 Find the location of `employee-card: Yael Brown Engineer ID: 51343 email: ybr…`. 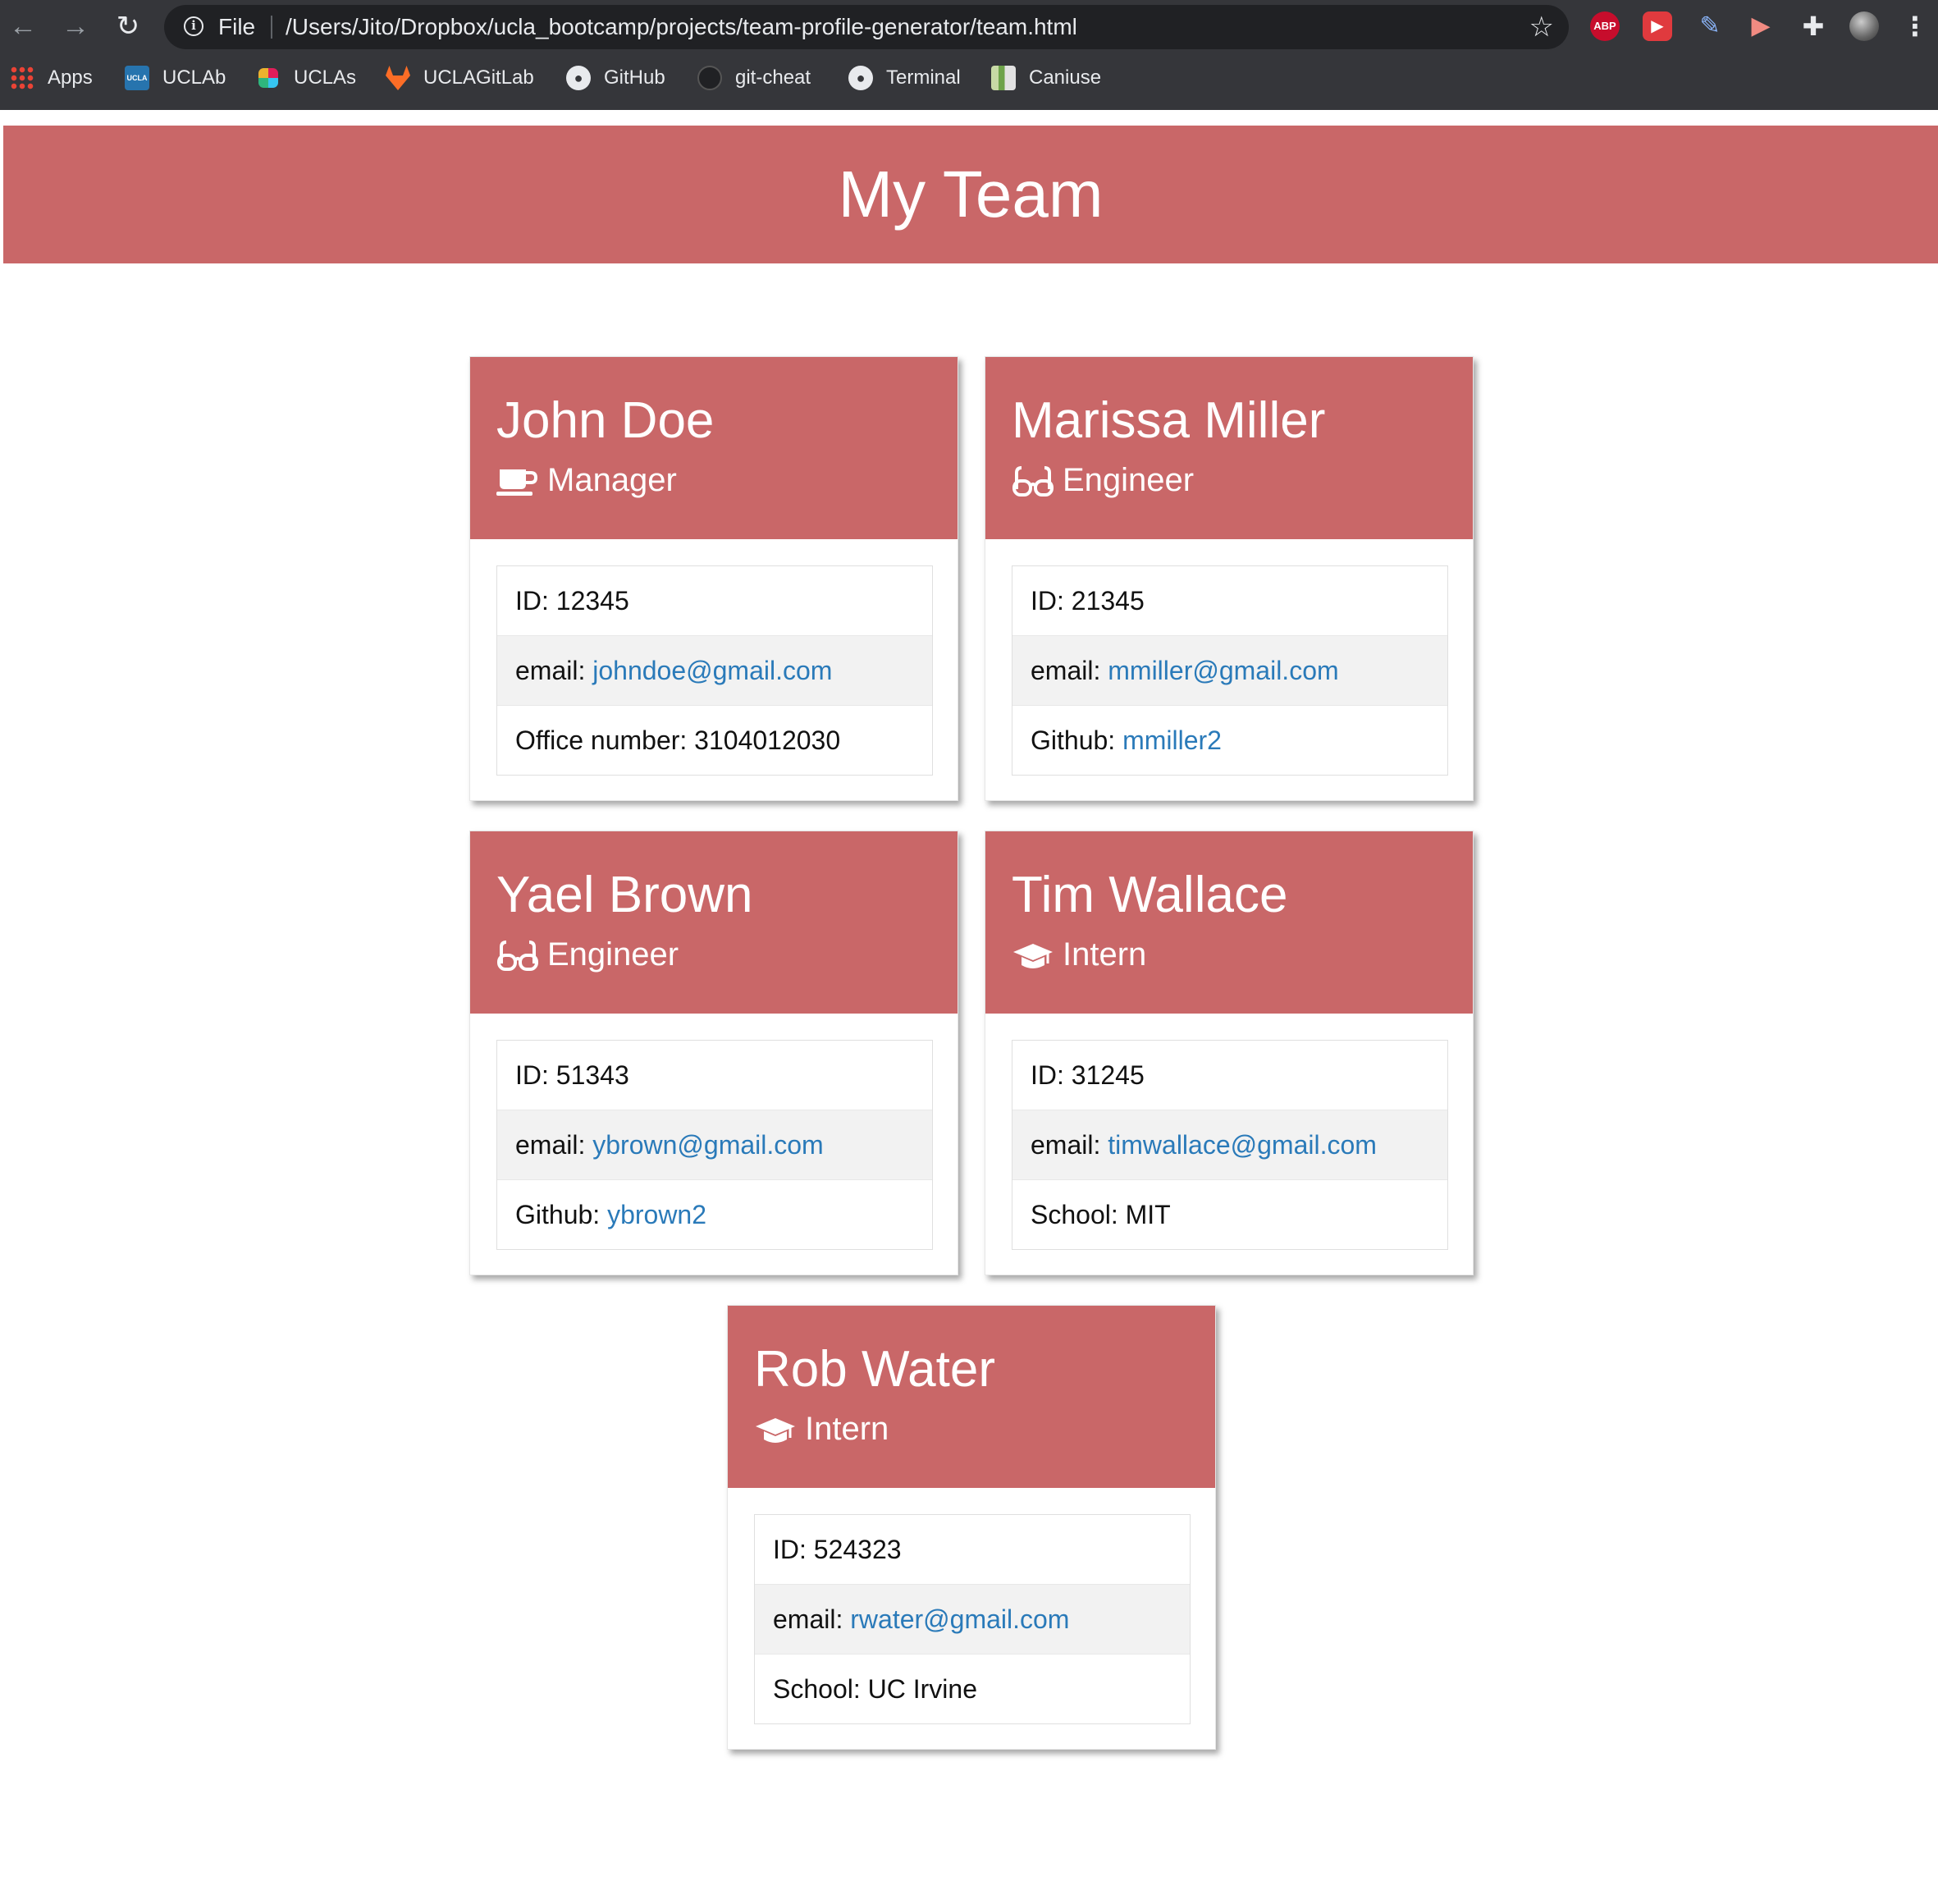

employee-card: Yael Brown Engineer ID: 51343 email: ybr… is located at coordinates (713, 1053).